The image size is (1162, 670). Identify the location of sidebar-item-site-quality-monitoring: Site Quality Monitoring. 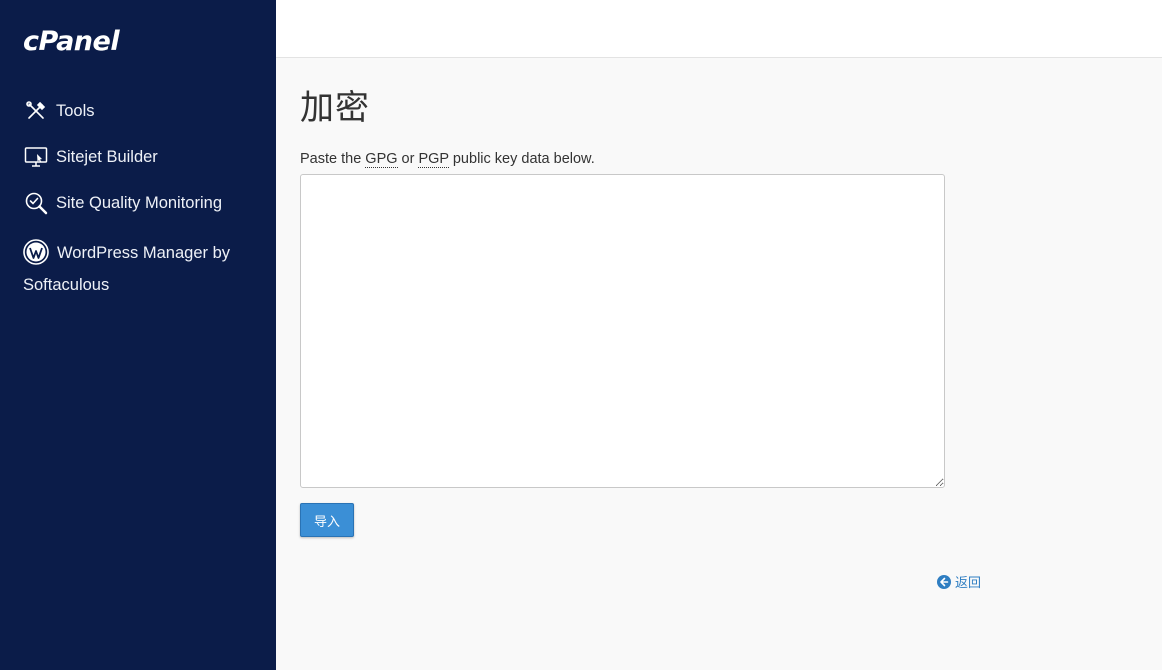
(138, 203).